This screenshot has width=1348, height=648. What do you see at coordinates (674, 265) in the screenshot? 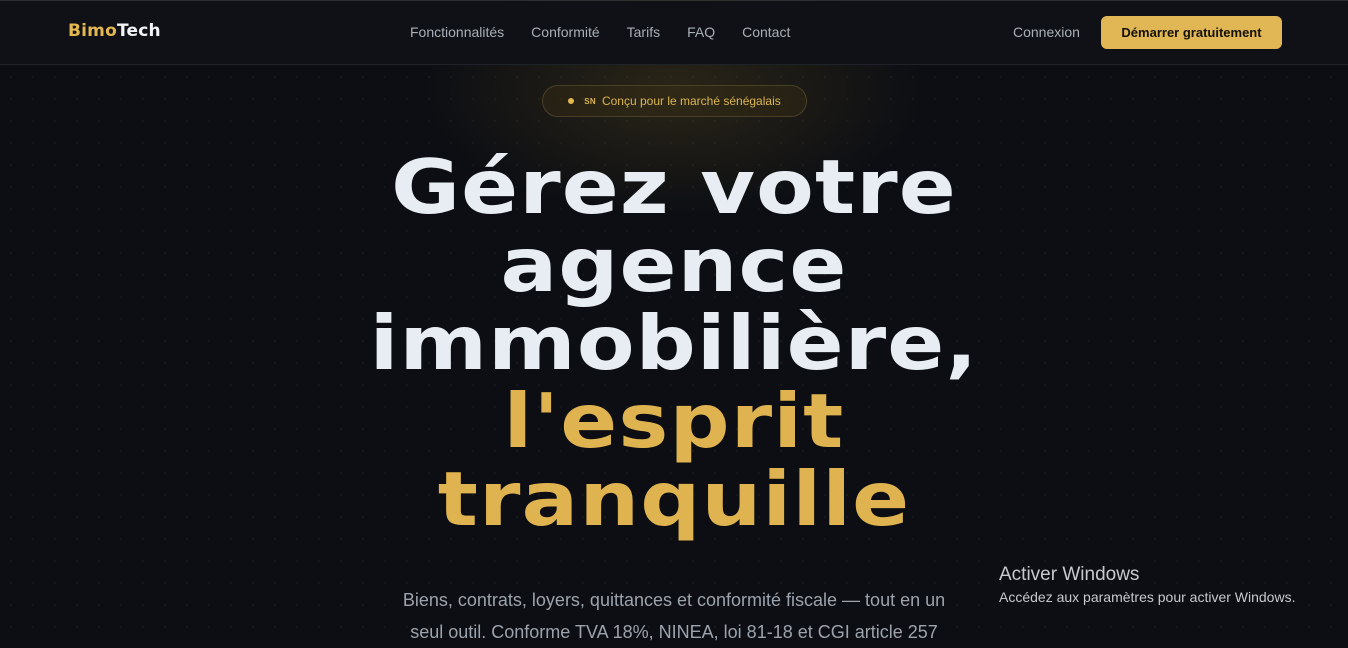
I see `hero-title-line2: agence` at bounding box center [674, 265].